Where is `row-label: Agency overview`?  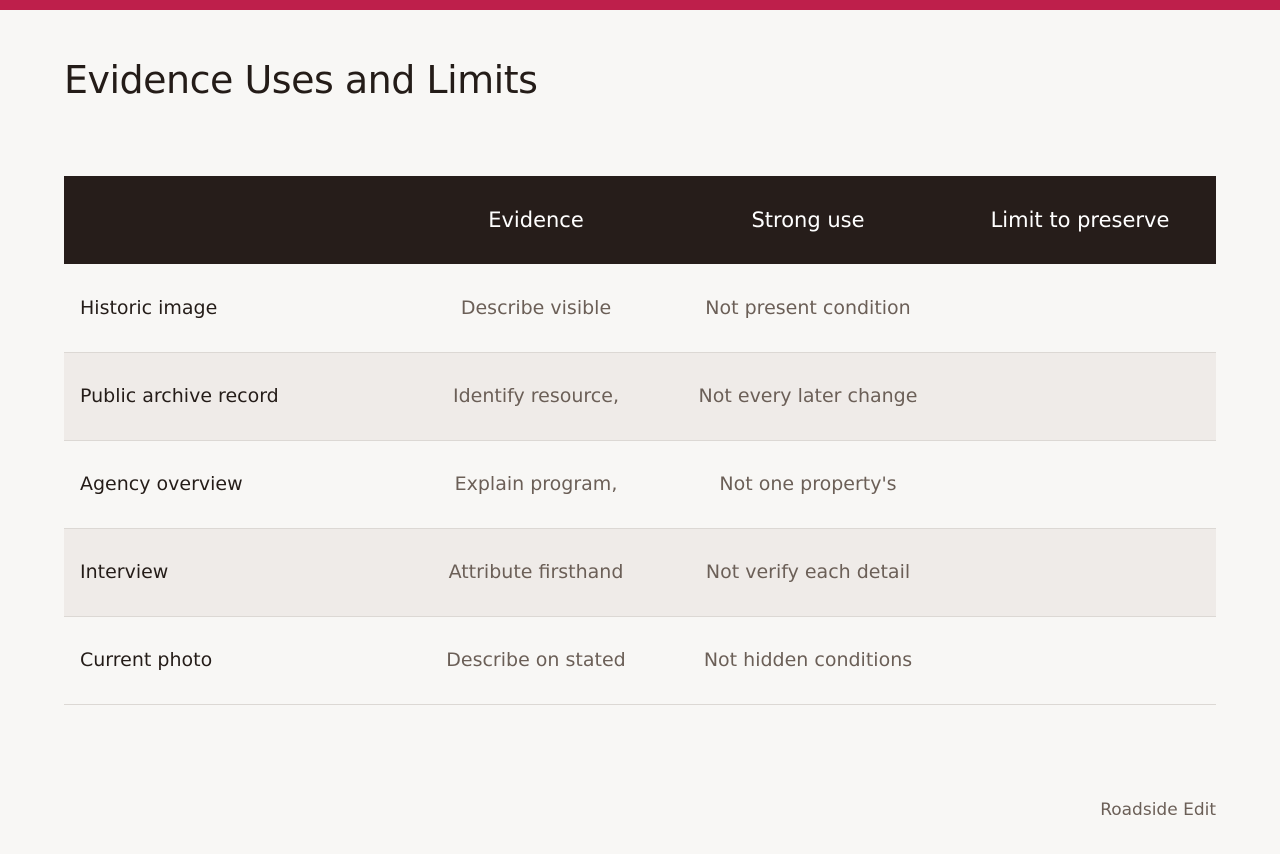 row-label: Agency overview is located at coordinates (161, 484).